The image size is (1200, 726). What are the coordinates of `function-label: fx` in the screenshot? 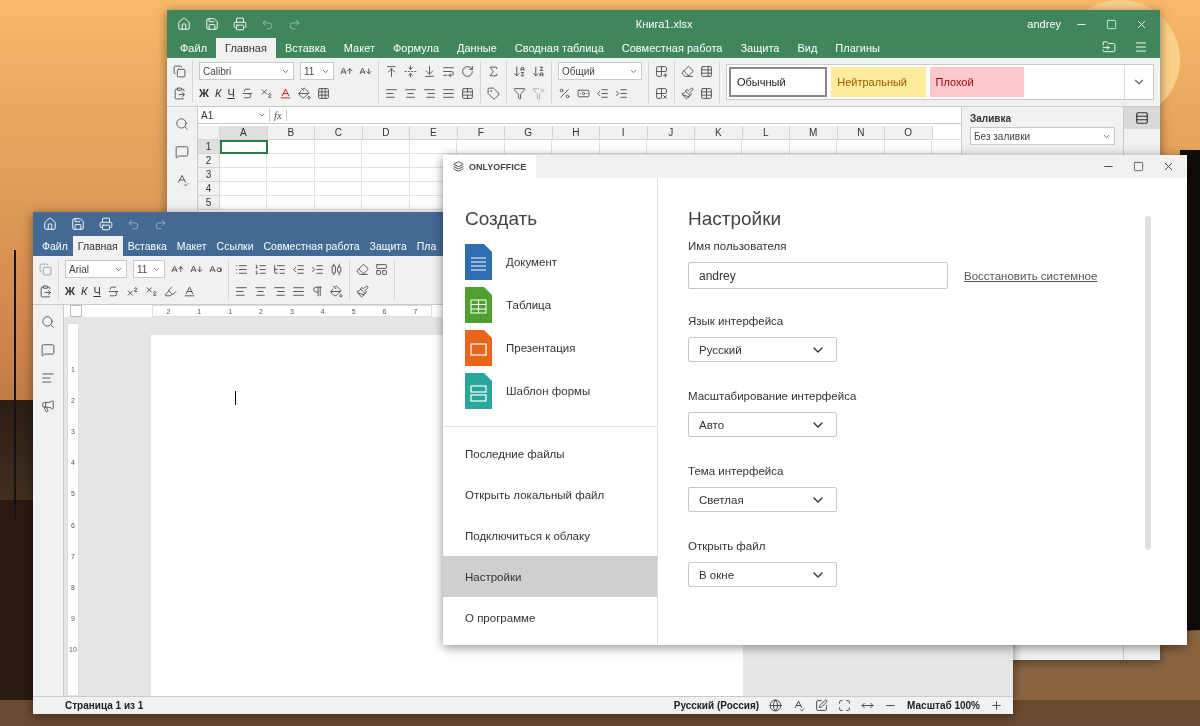 It's located at (278, 115).